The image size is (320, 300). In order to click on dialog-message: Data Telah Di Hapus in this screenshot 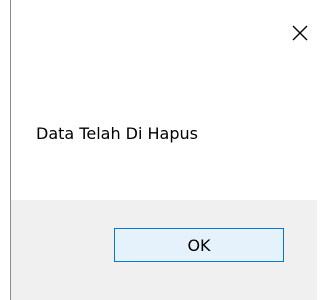, I will do `click(117, 133)`.